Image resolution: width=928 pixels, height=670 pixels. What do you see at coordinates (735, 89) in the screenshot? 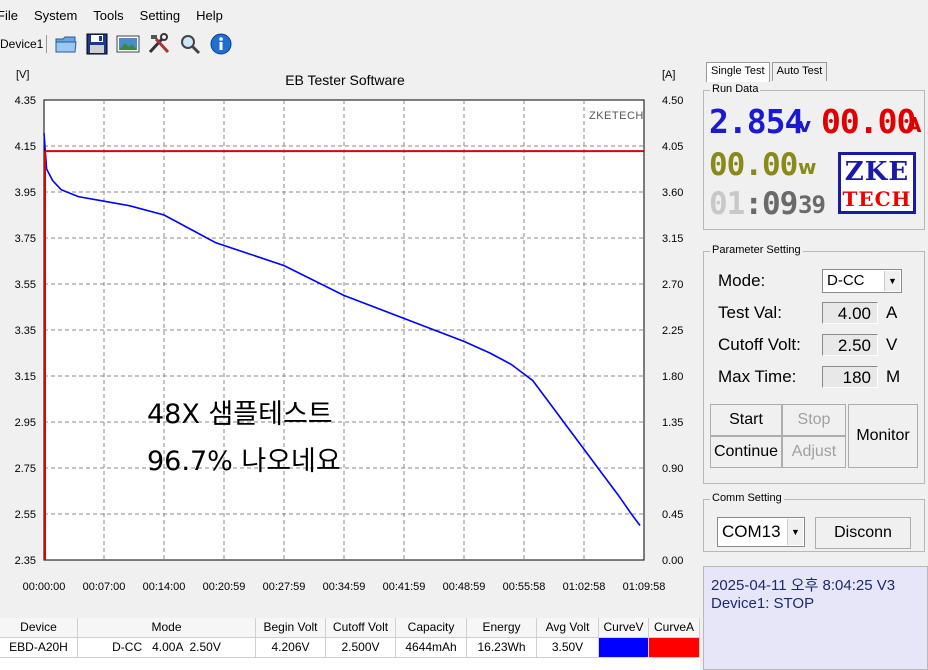
I see `run-data-label: Run Data` at bounding box center [735, 89].